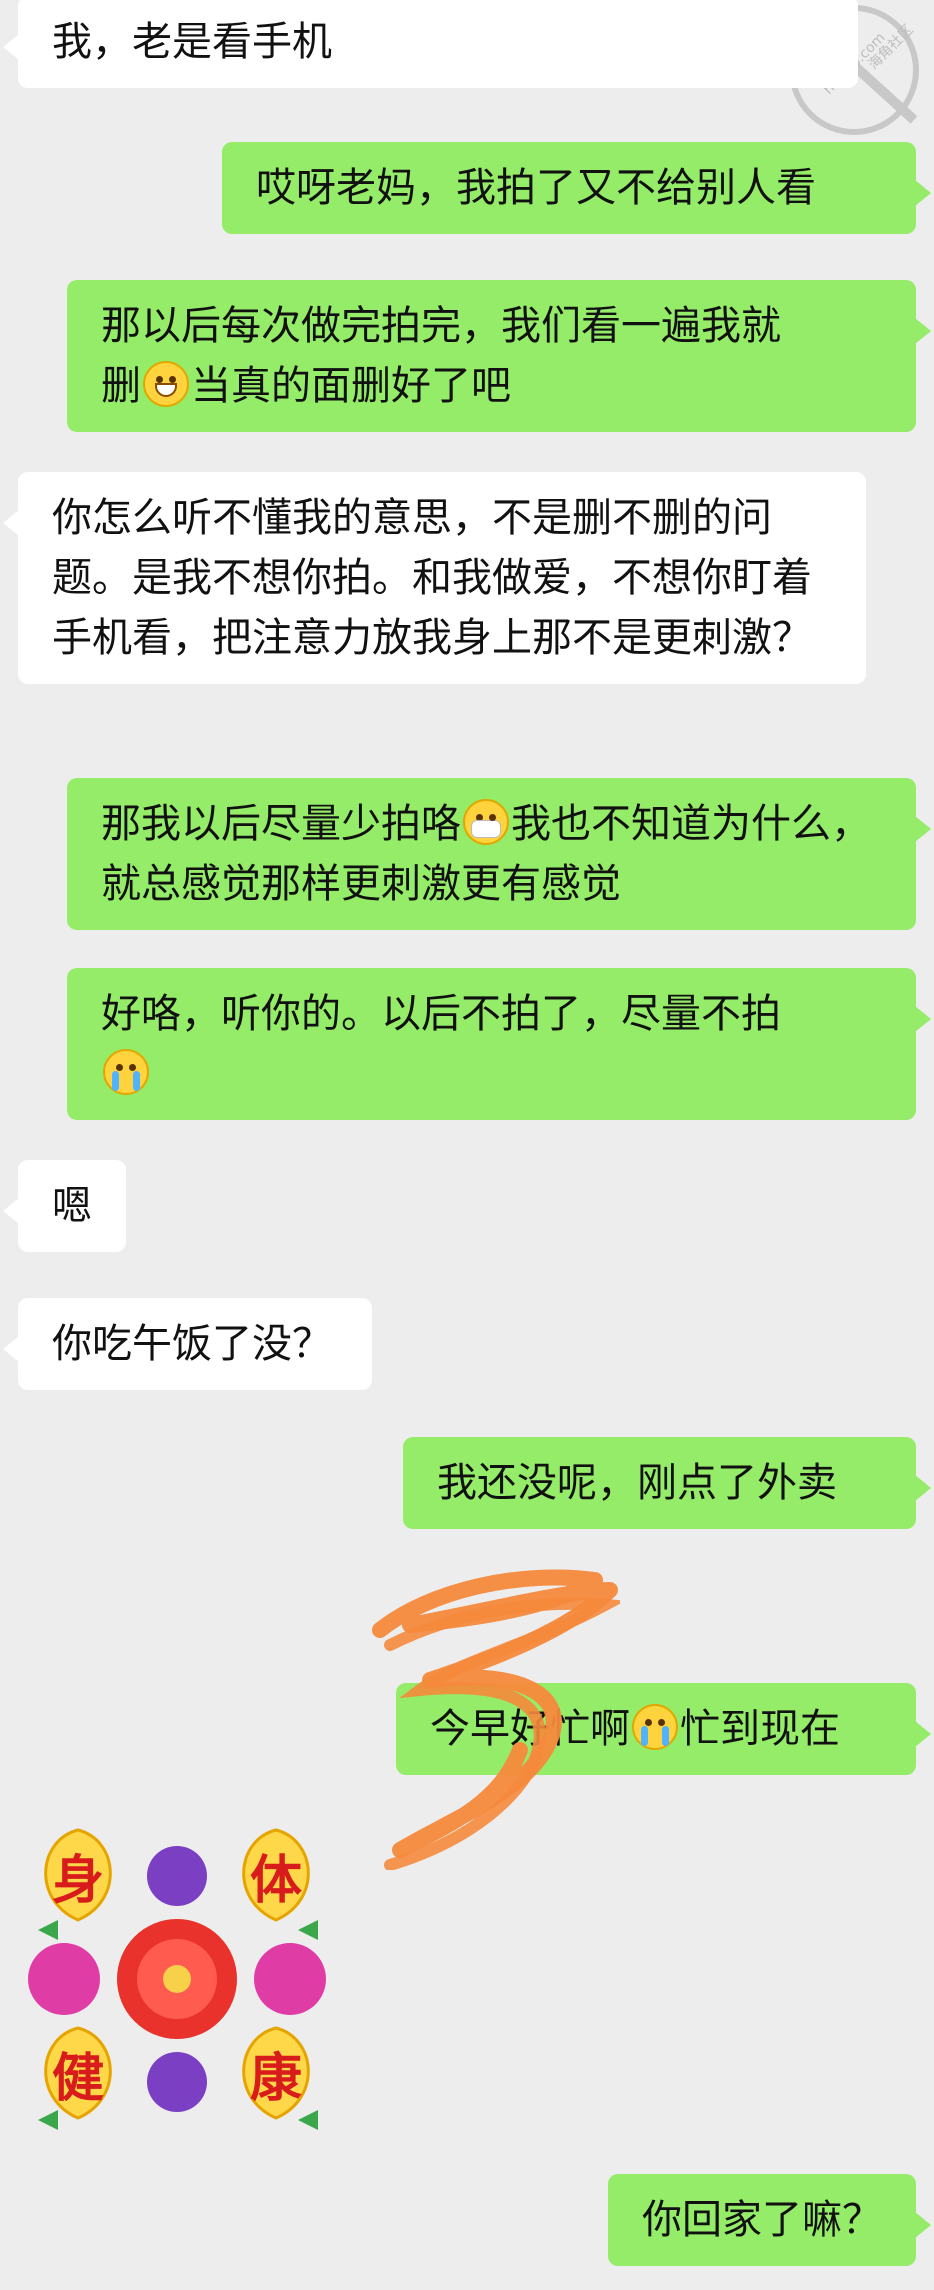  Describe the element at coordinates (276, 1881) in the screenshot. I see `sticker-char: 体` at that location.